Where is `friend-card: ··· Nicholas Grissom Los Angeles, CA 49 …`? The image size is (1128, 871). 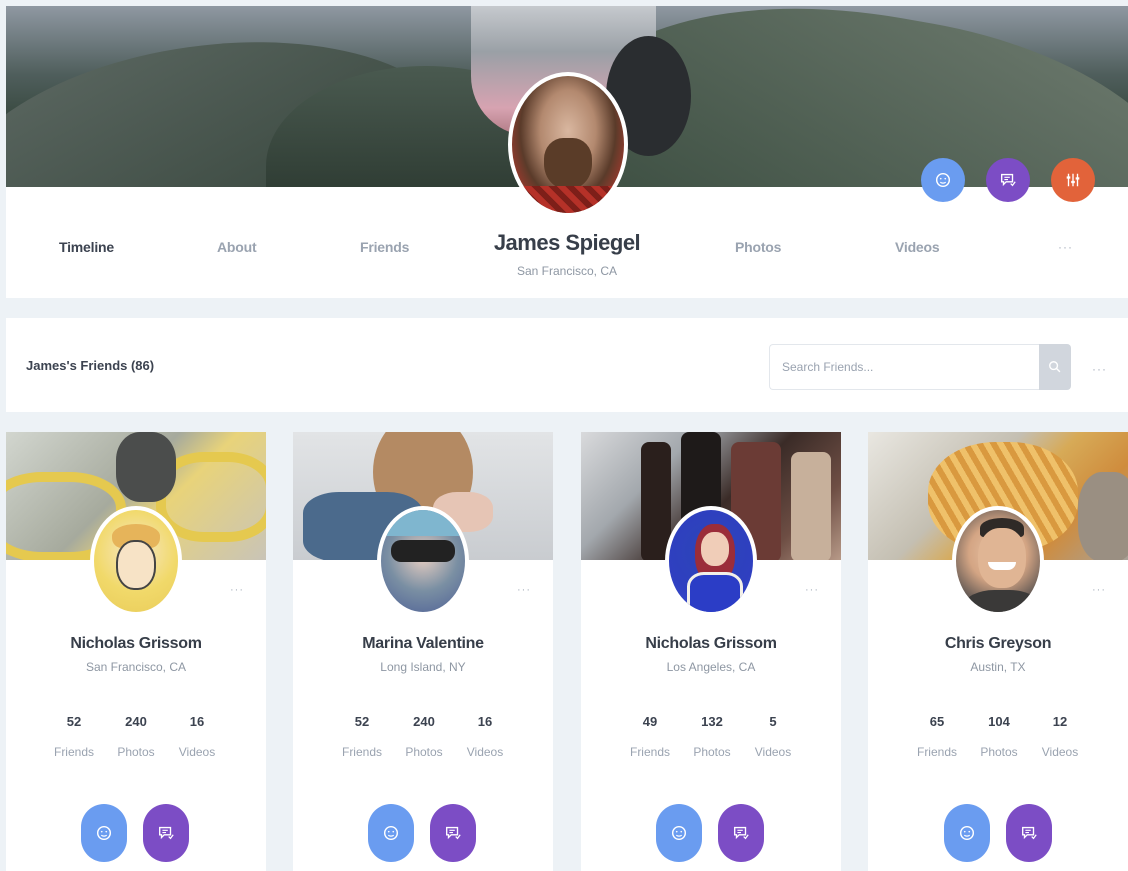 friend-card: ··· Nicholas Grissom Los Angeles, CA 49 … is located at coordinates (711, 651).